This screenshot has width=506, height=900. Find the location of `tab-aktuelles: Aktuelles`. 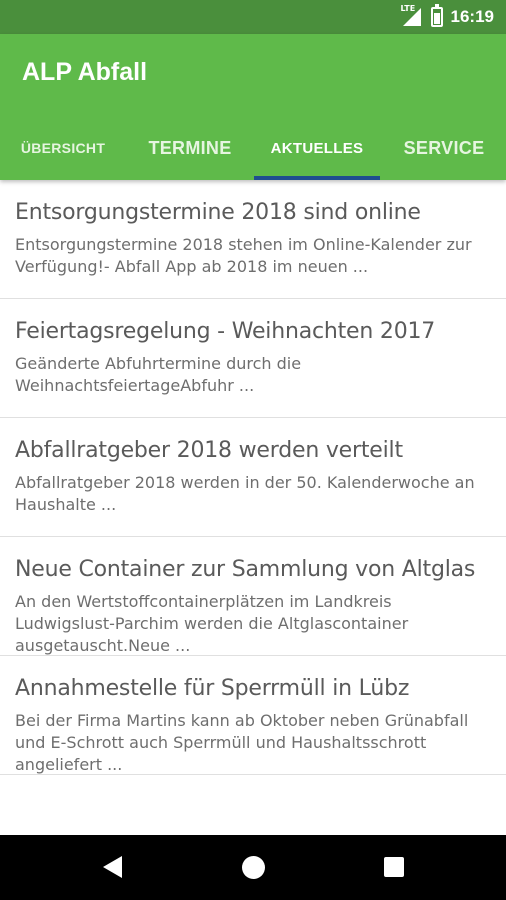

tab-aktuelles: Aktuelles is located at coordinates (317, 148).